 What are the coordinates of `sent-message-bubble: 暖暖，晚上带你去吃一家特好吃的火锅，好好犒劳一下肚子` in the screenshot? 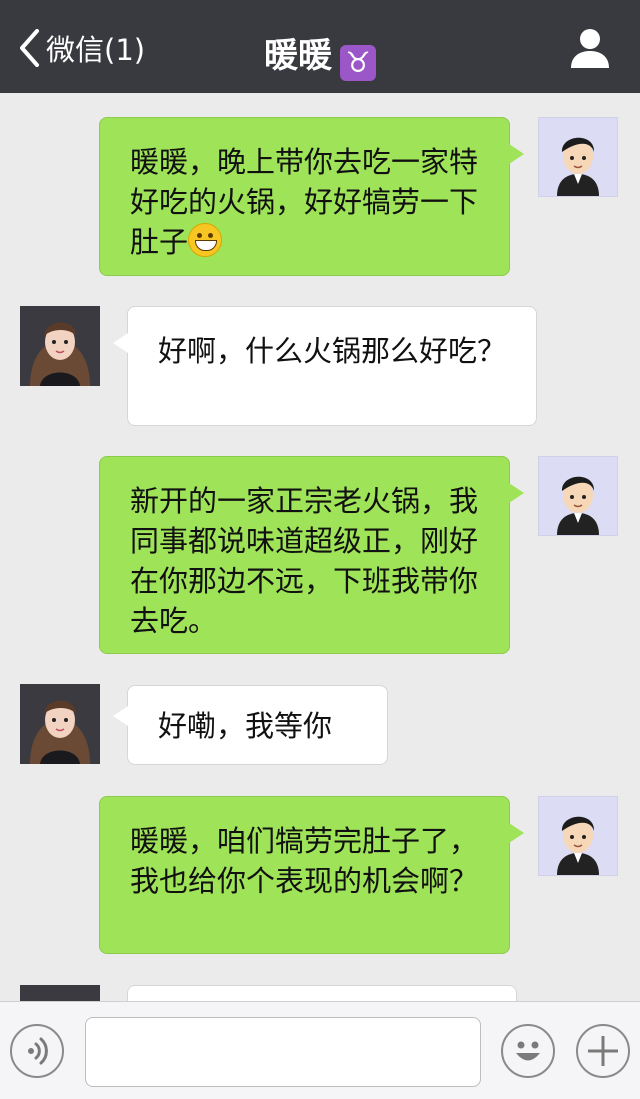 It's located at (311, 196).